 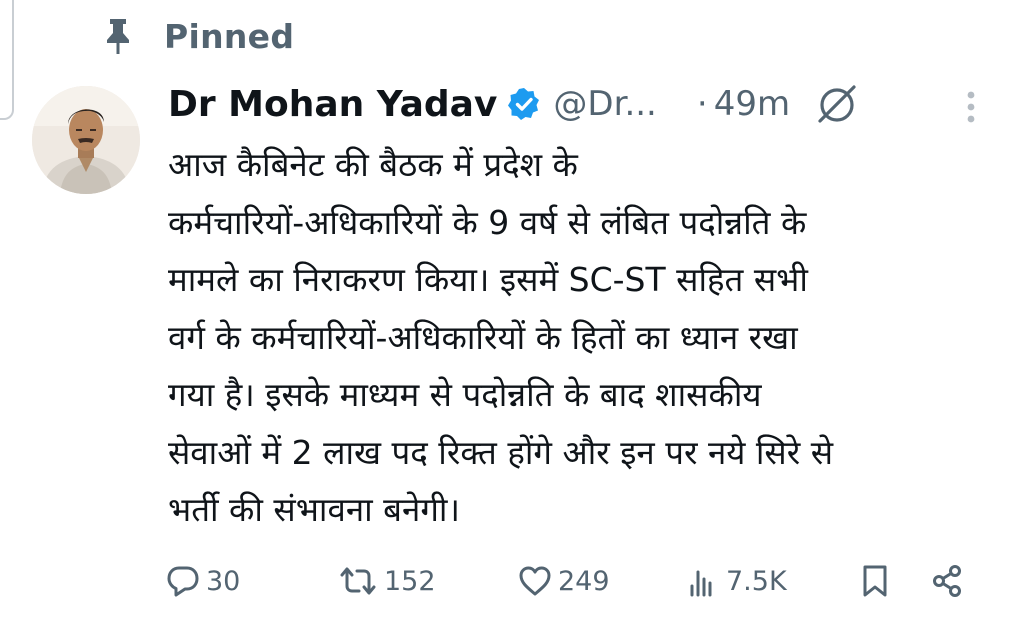 I want to click on verified-badge-icon, so click(x=524, y=104).